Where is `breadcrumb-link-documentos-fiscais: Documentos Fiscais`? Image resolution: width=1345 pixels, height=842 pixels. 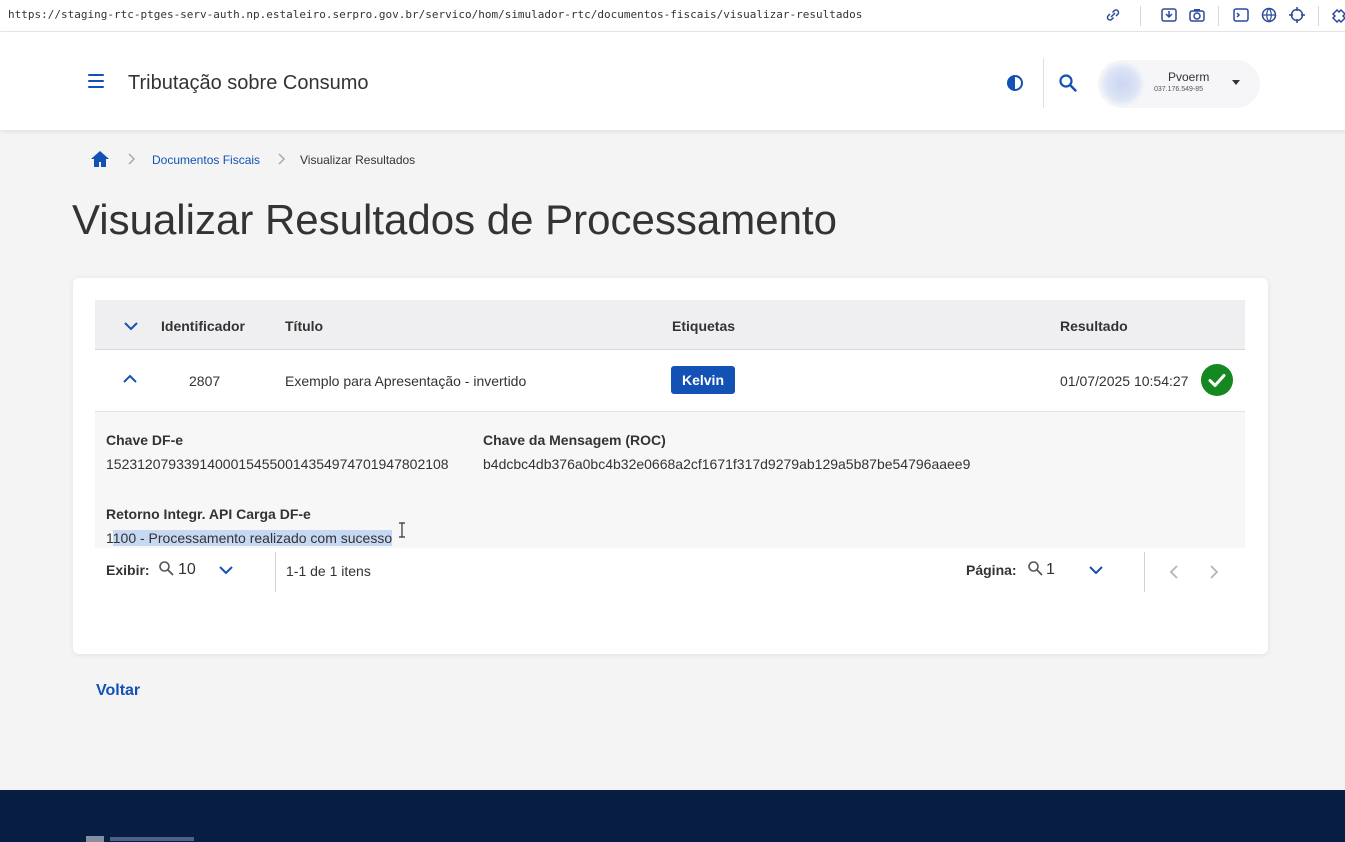
breadcrumb-link-documentos-fiscais: Documentos Fiscais is located at coordinates (206, 160).